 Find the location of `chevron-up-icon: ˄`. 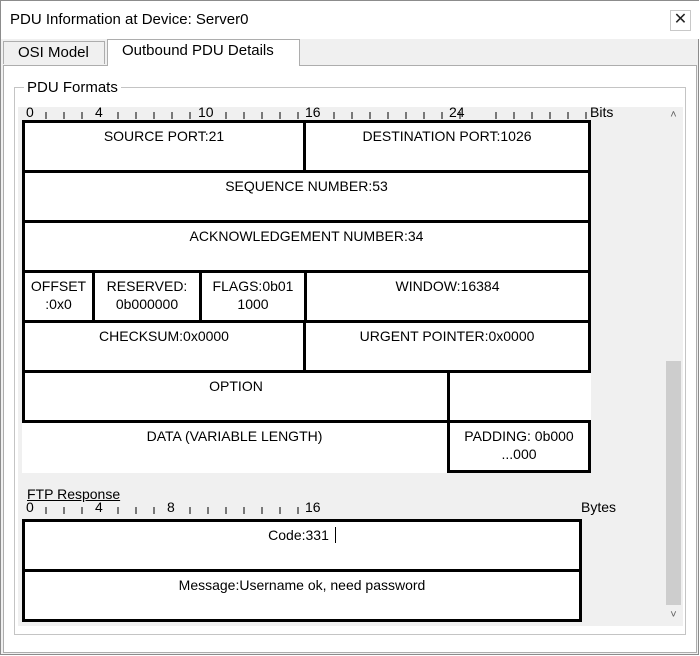

chevron-up-icon: ˄ is located at coordinates (673, 115).